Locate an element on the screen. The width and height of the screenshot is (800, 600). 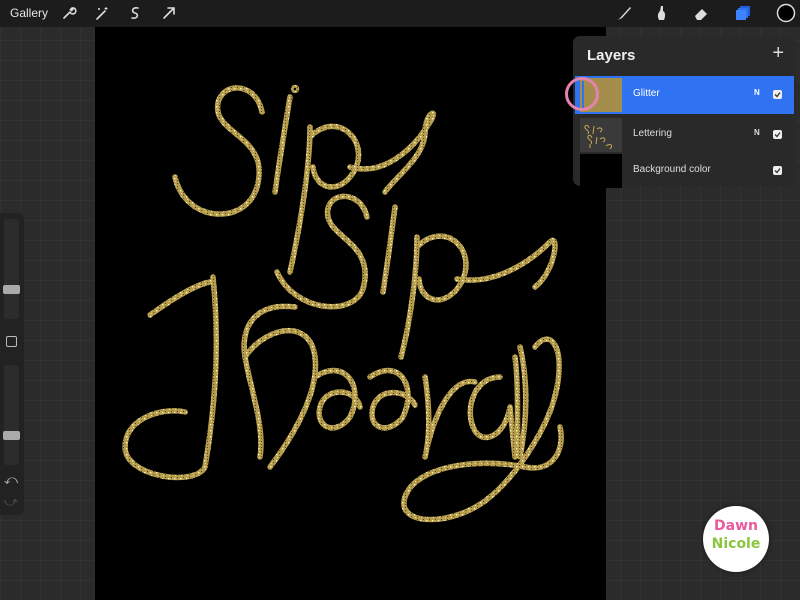
opacity-slider is located at coordinates (11, 415).